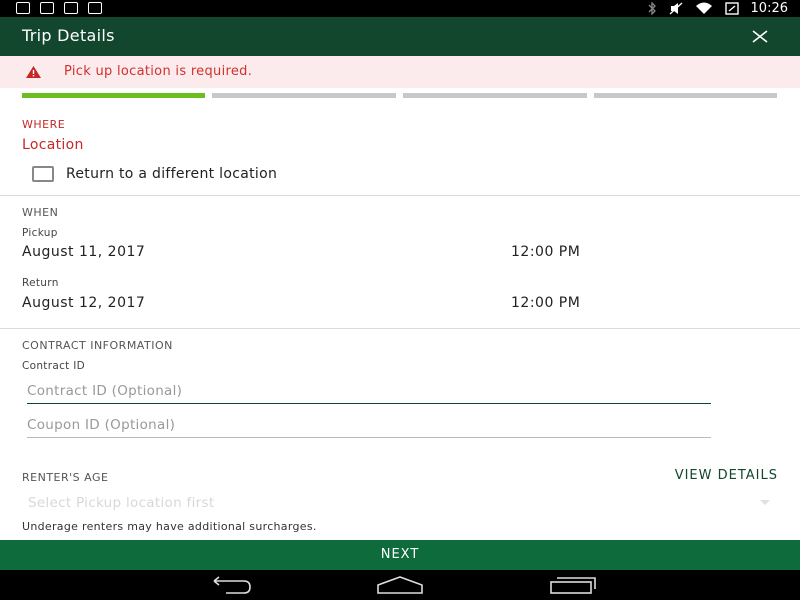  Describe the element at coordinates (71, 8) in the screenshot. I see `printer-icon` at that location.